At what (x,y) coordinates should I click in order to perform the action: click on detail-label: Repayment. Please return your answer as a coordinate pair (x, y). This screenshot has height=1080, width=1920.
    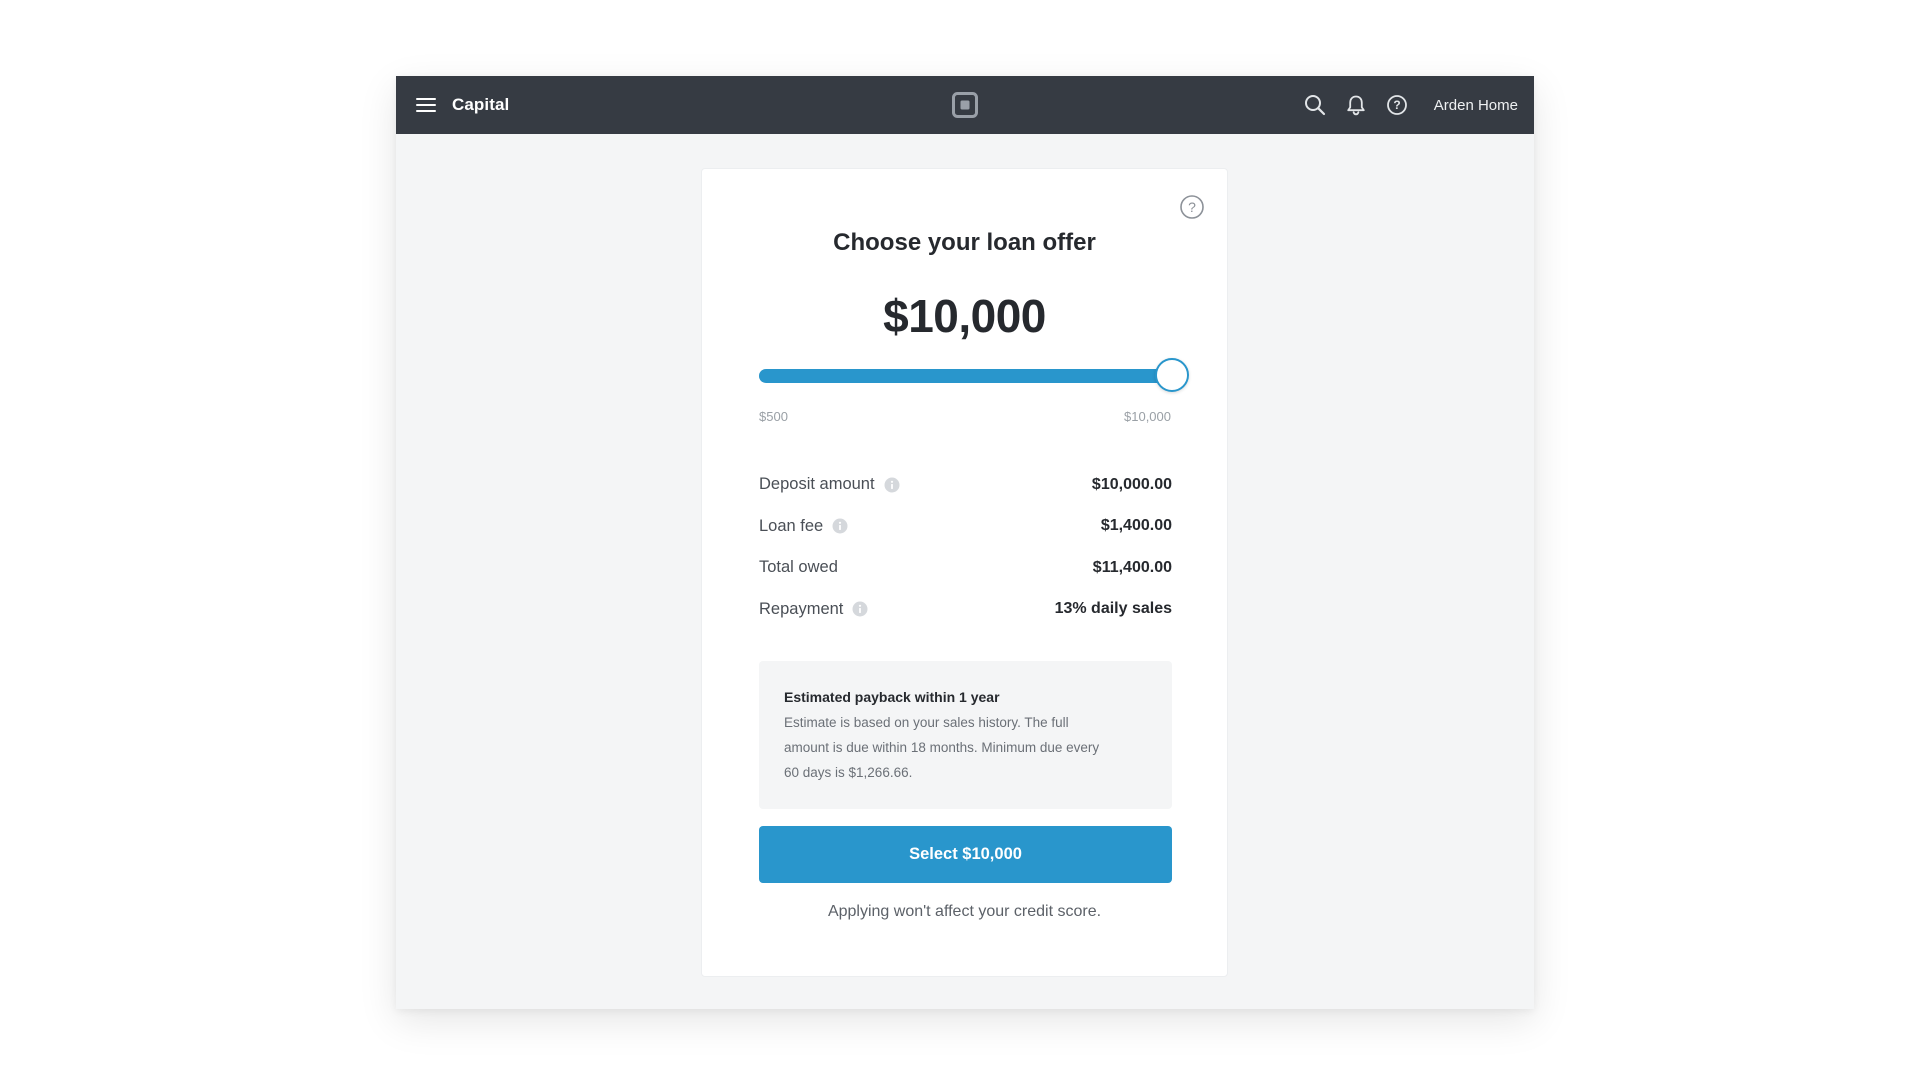
    Looking at the image, I should click on (813, 609).